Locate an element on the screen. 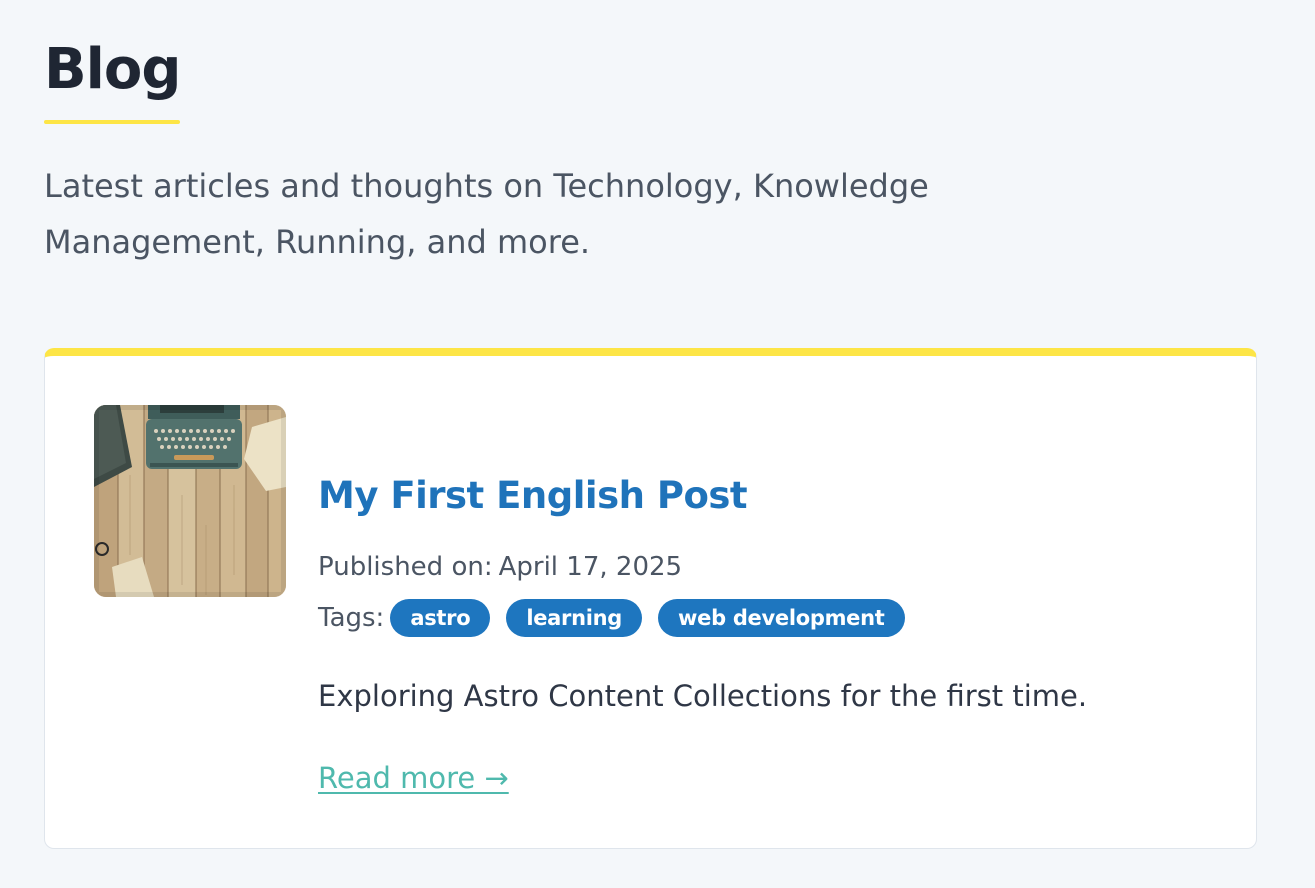  tag-astro: astro is located at coordinates (440, 618).